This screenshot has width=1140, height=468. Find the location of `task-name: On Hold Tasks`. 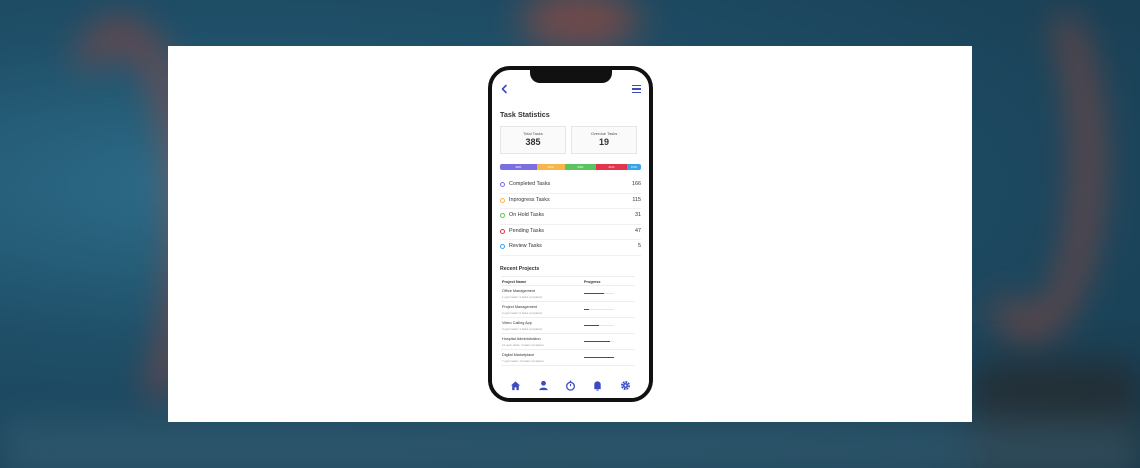

task-name: On Hold Tasks is located at coordinates (526, 215).